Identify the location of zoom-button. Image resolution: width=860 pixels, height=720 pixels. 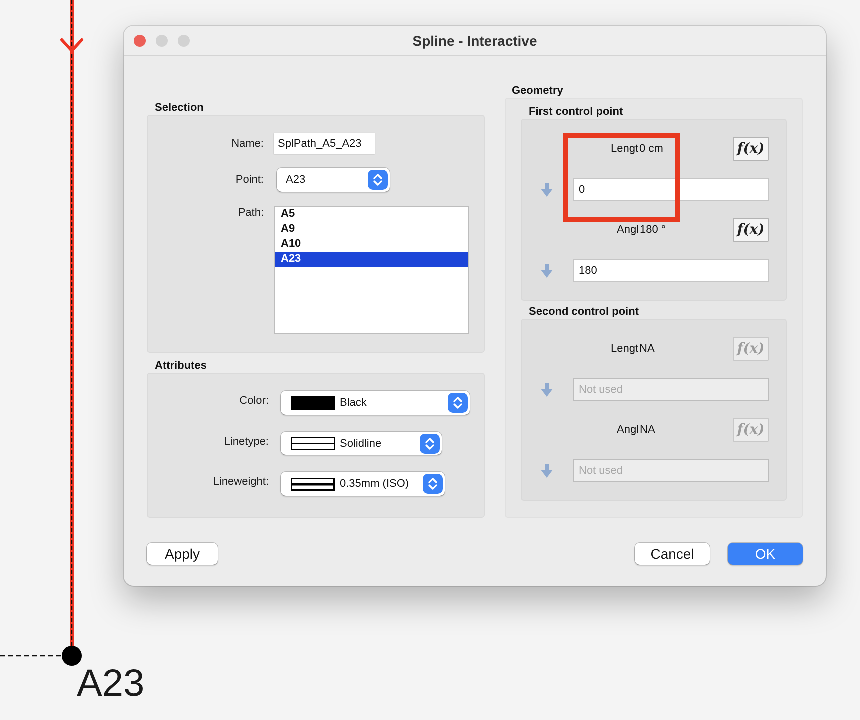
(184, 40).